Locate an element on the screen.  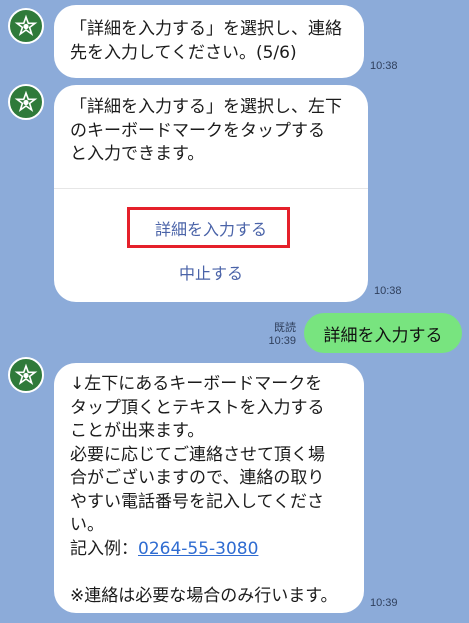
message-text-after-link: ※連絡は必要な場合のみ行います。 is located at coordinates (204, 595).